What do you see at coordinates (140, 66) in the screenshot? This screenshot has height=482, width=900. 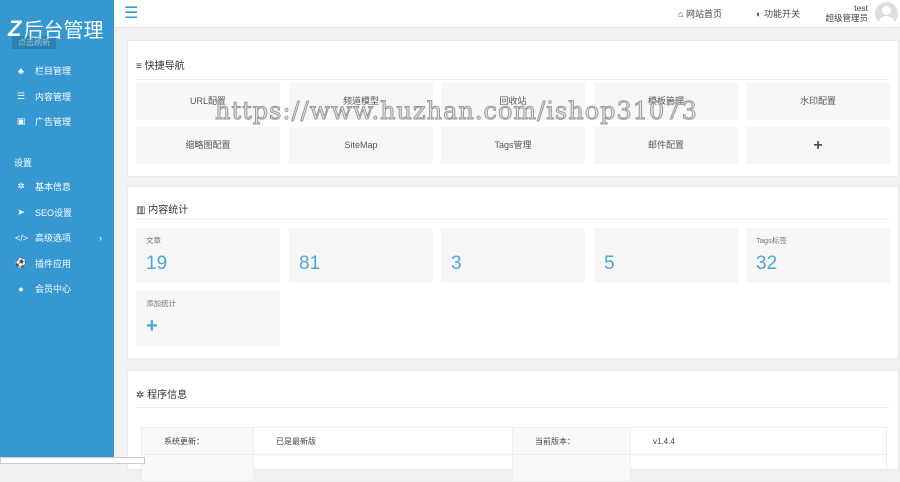 I see `list-icon: ≡` at bounding box center [140, 66].